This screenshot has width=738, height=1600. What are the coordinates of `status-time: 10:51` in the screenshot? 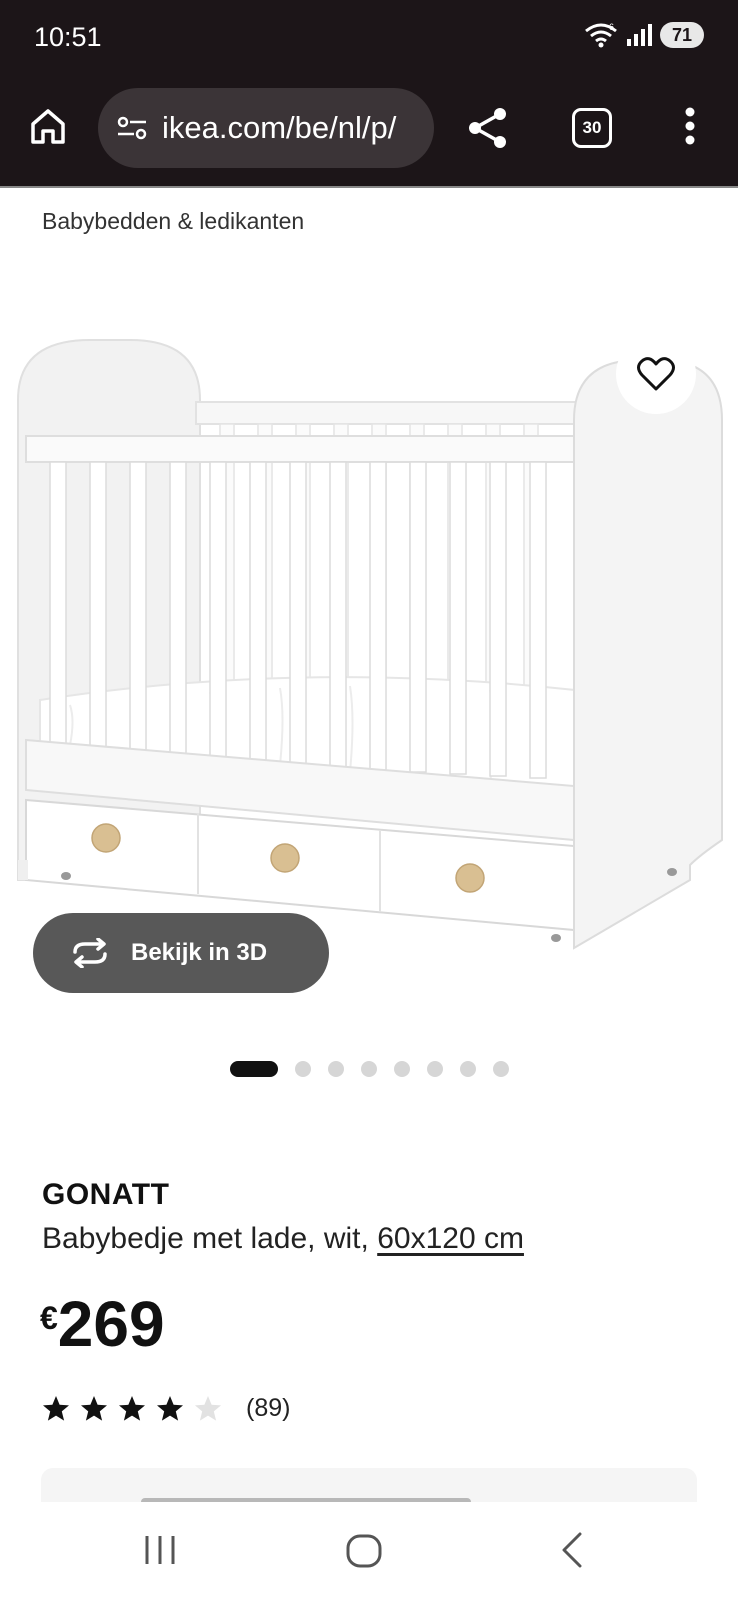 It's located at (68, 37).